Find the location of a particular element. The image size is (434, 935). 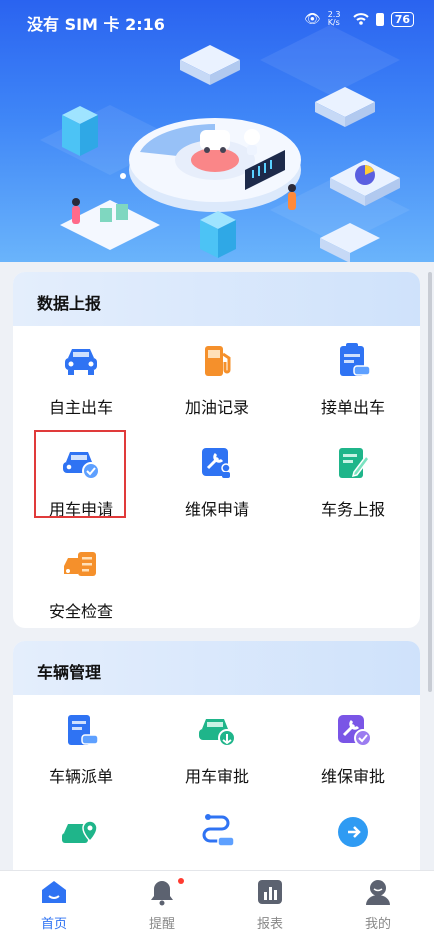

tab-profile: 我的 is located at coordinates (378, 903).